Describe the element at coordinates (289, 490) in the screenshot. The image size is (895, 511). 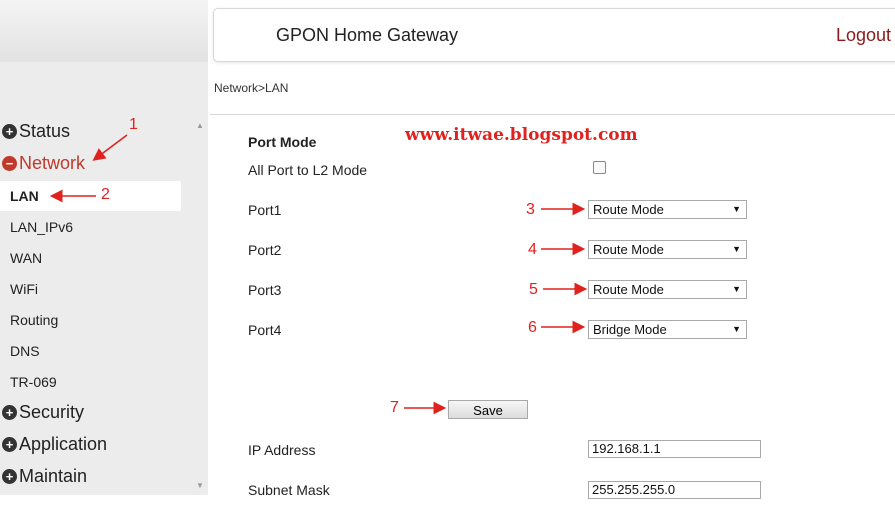
I see `subnet-mask-label: Subnet Mask` at that location.